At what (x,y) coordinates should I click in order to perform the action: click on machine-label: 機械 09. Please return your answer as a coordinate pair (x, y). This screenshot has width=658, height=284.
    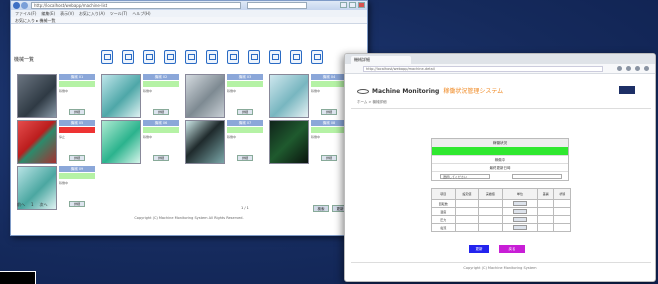
    Looking at the image, I should click on (77, 169).